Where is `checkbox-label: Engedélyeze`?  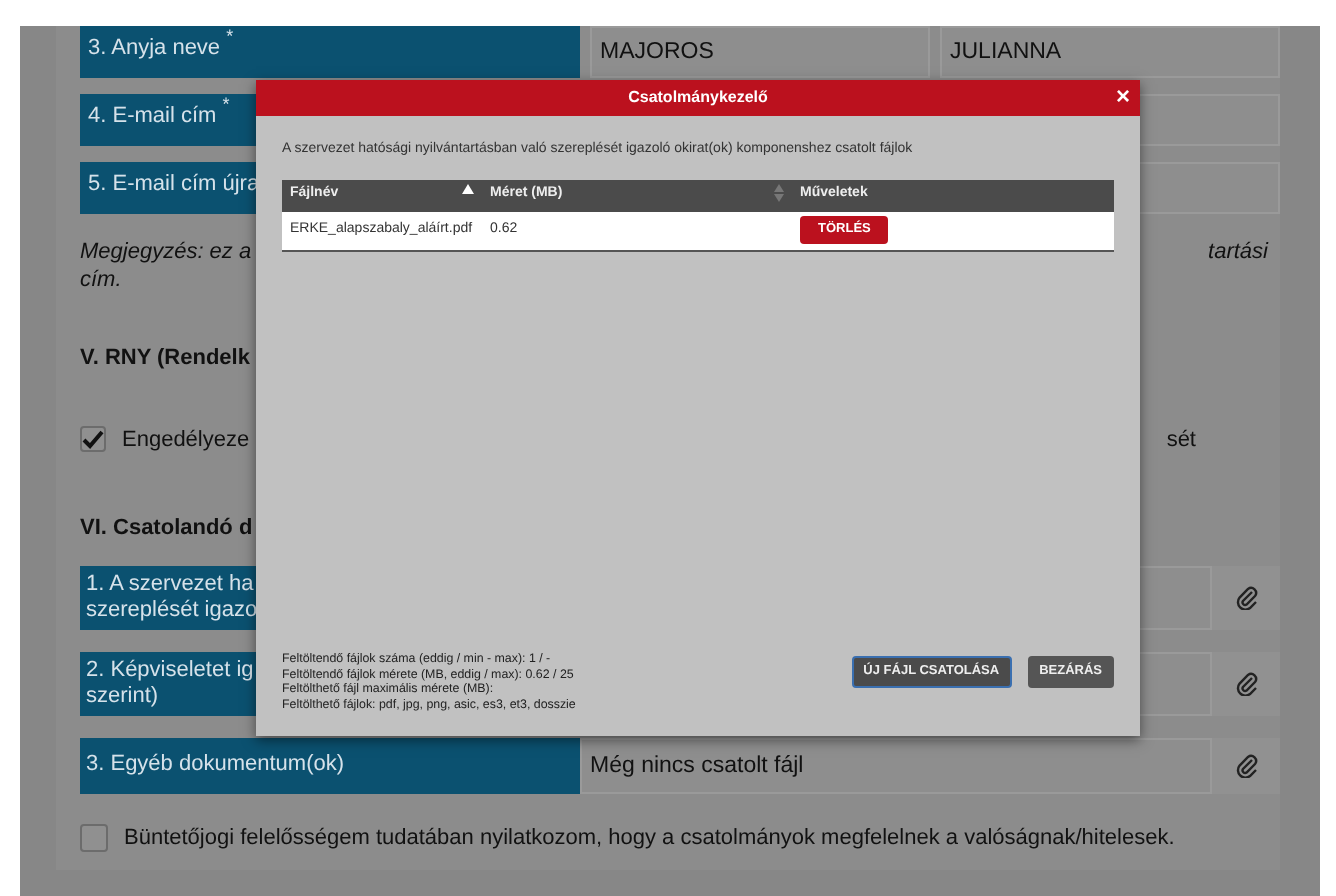
checkbox-label: Engedélyeze is located at coordinates (186, 440).